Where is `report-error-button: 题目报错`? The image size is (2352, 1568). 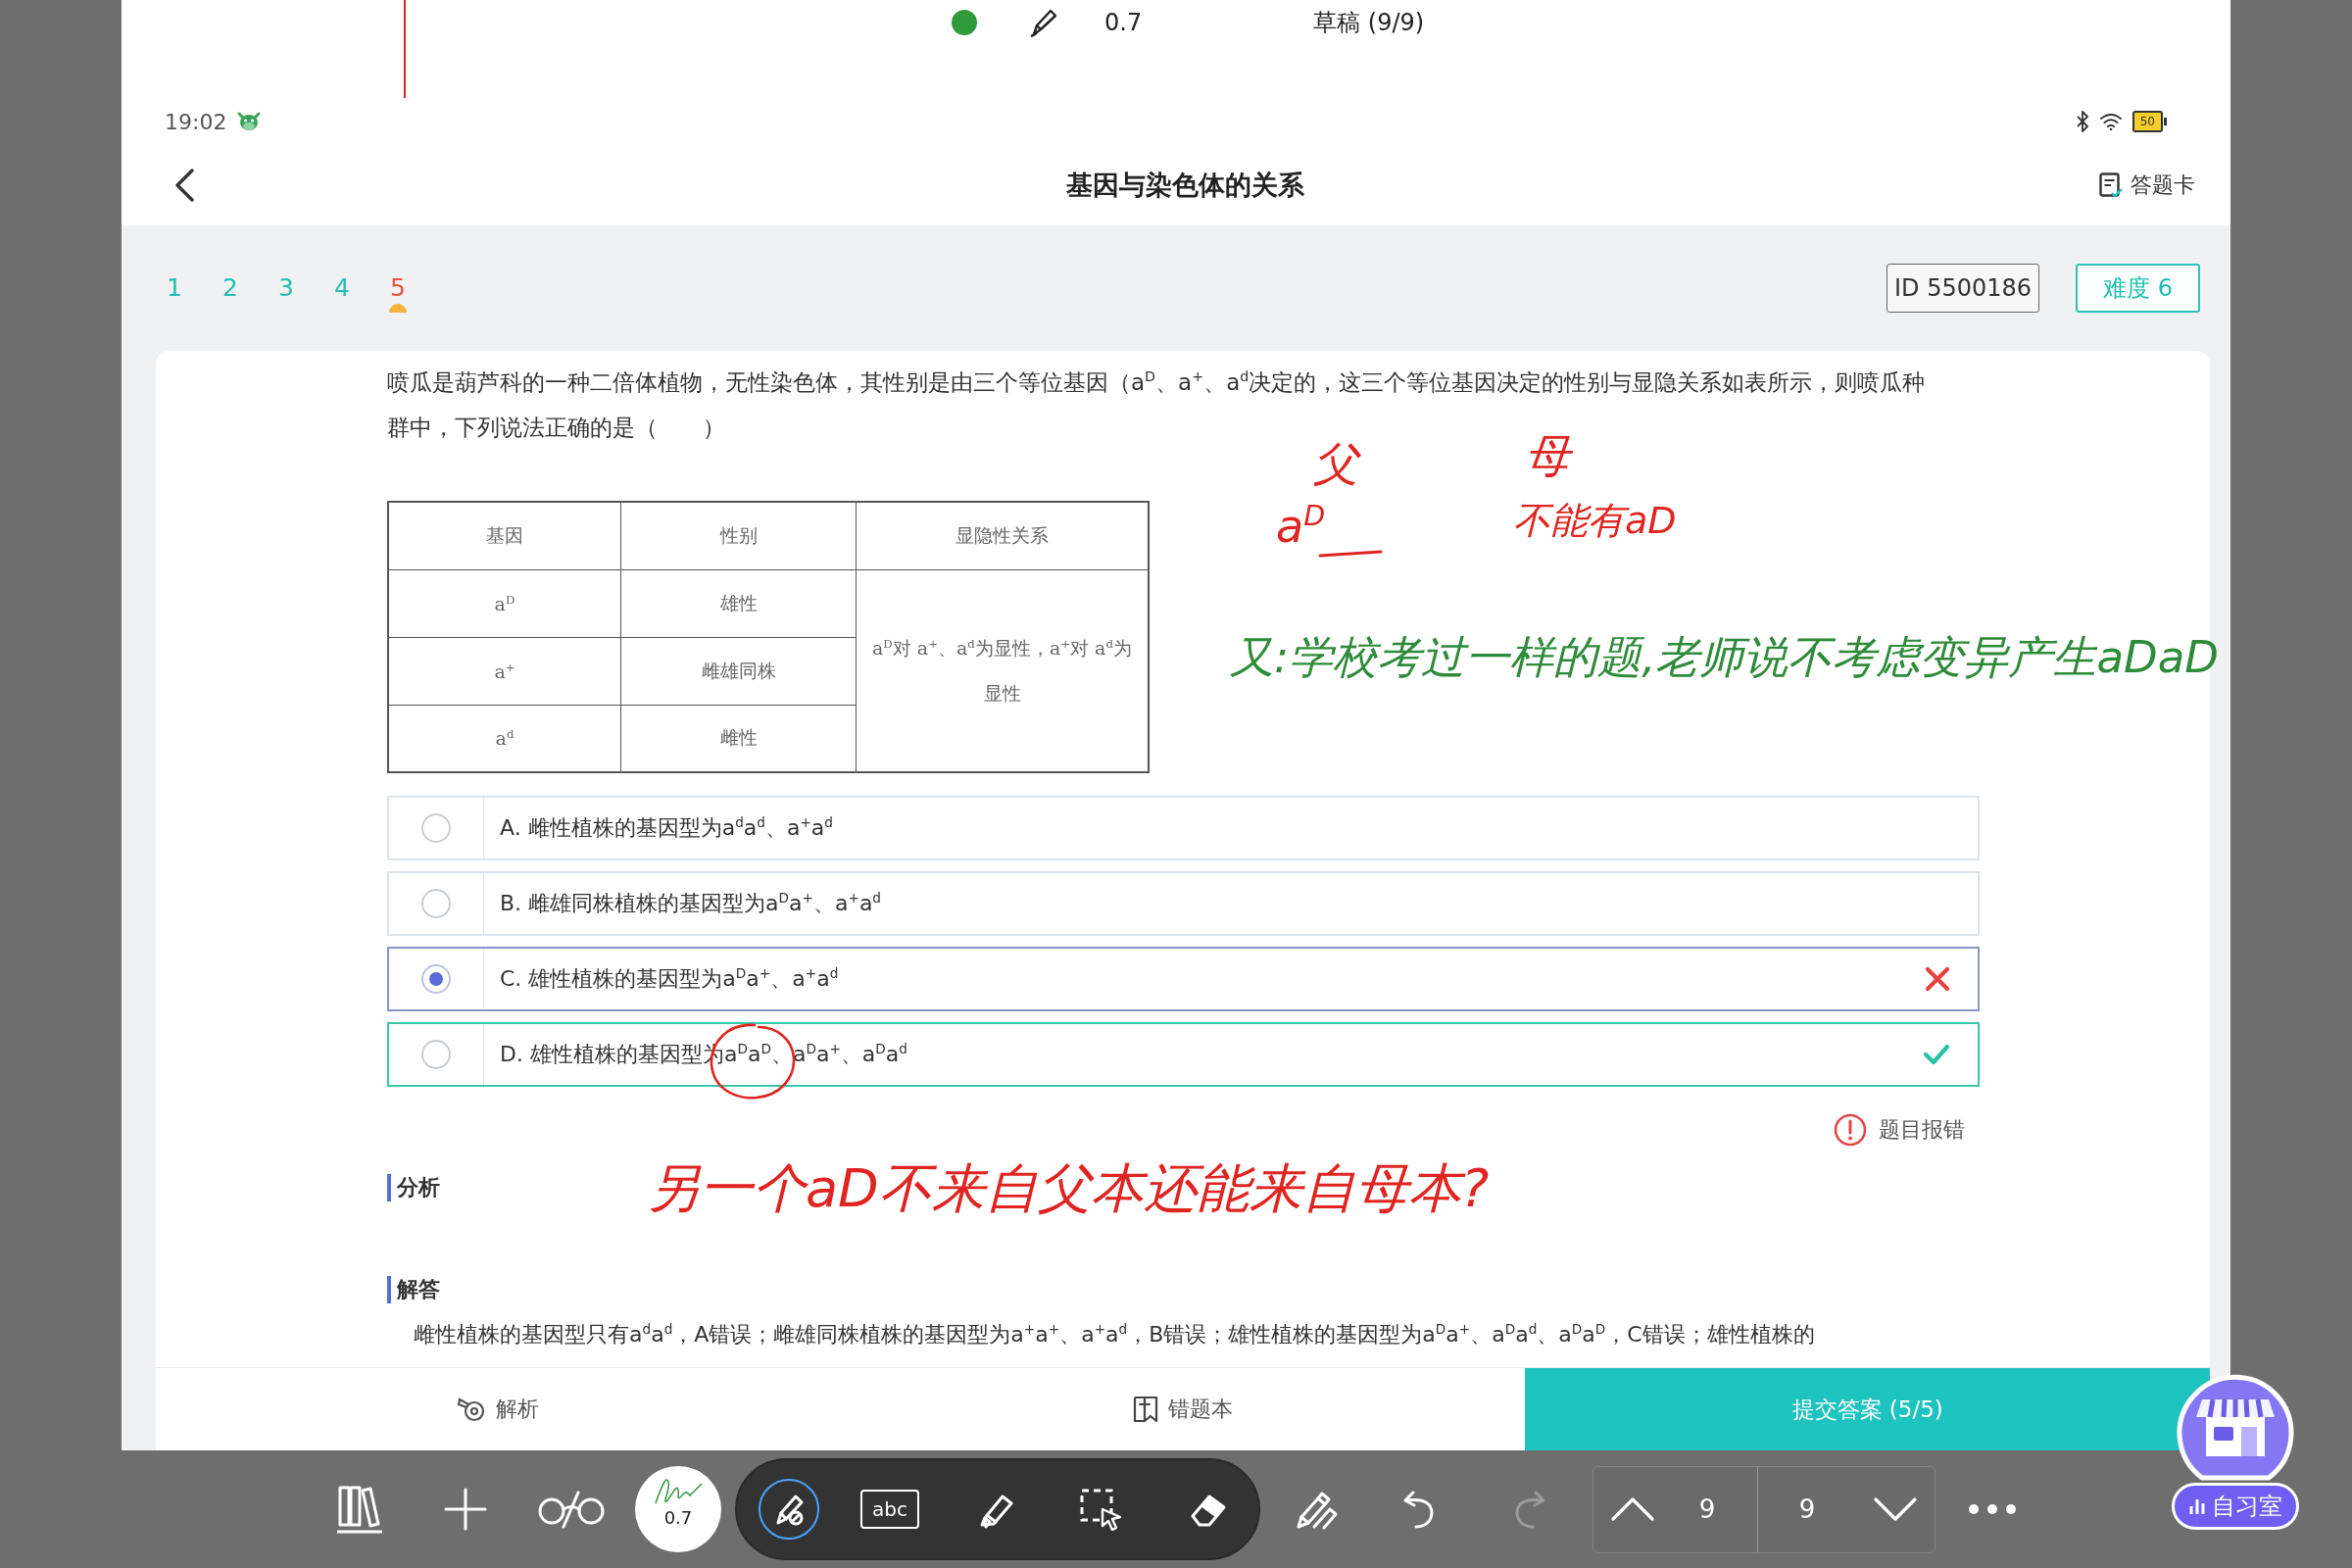
report-error-button: 题目报错 is located at coordinates (1907, 1129).